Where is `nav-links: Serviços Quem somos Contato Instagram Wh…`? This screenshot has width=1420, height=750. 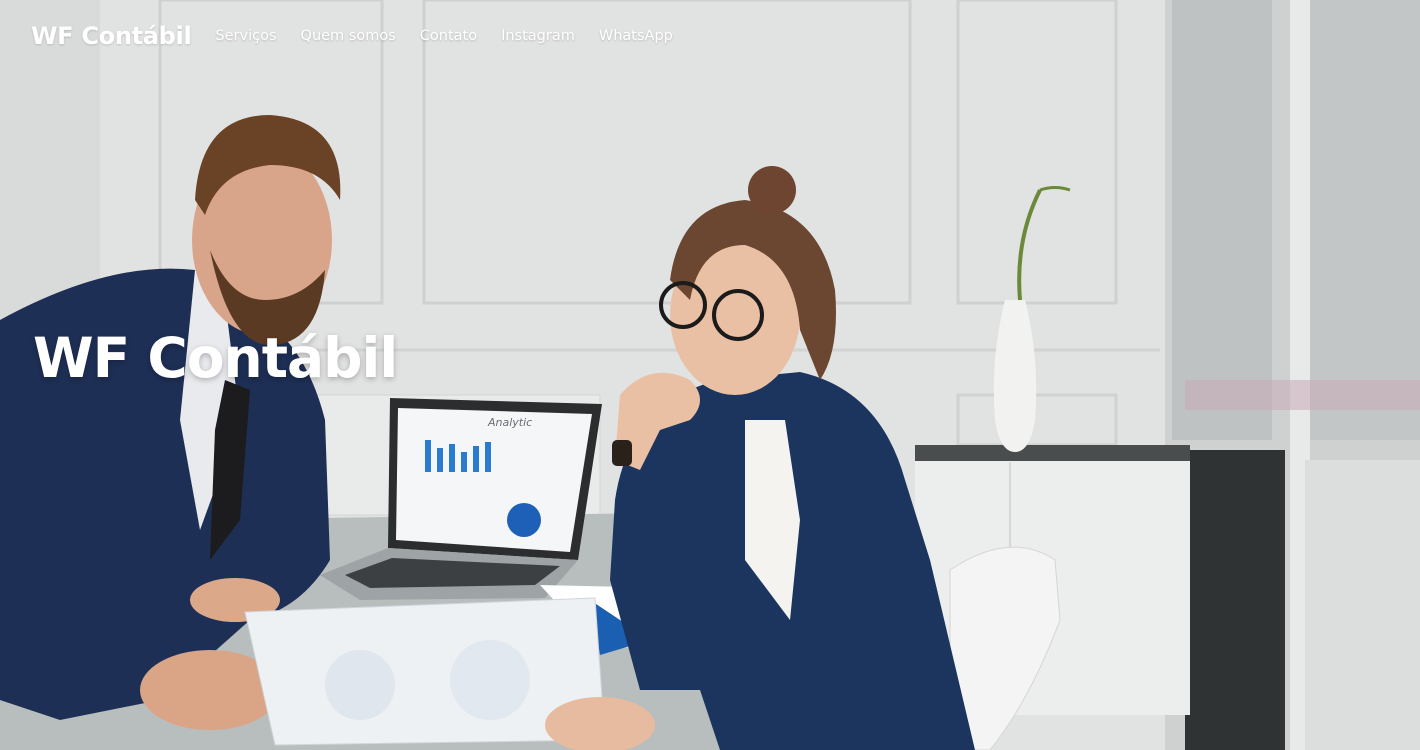
nav-links: Serviços Quem somos Contato Instagram Wh… is located at coordinates (443, 36).